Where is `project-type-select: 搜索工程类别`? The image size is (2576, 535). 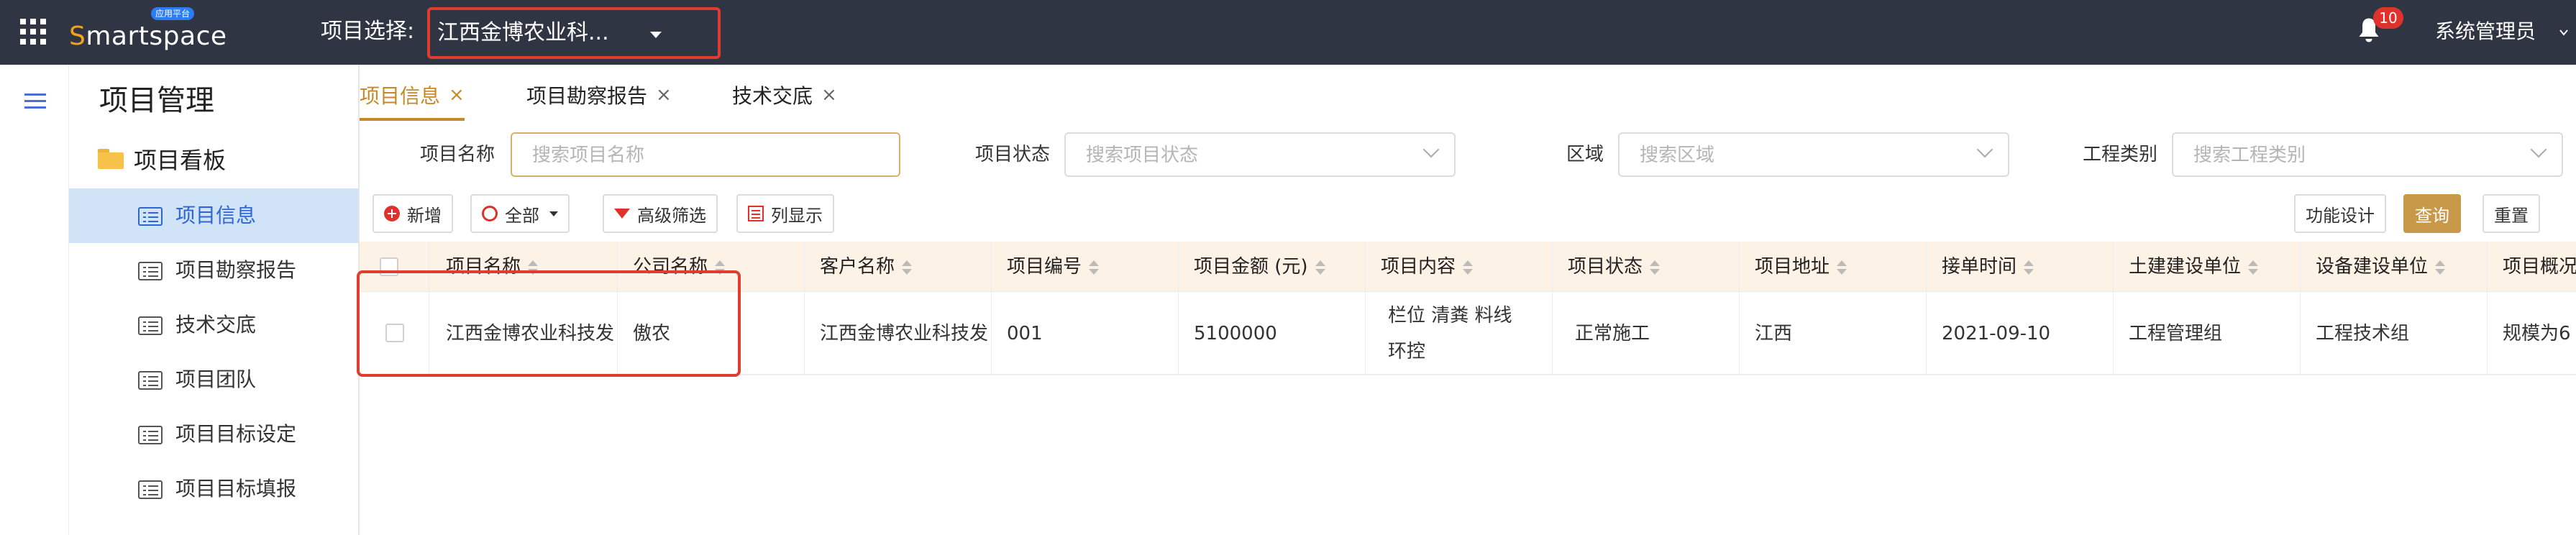
project-type-select: 搜索工程类别 is located at coordinates (2367, 154).